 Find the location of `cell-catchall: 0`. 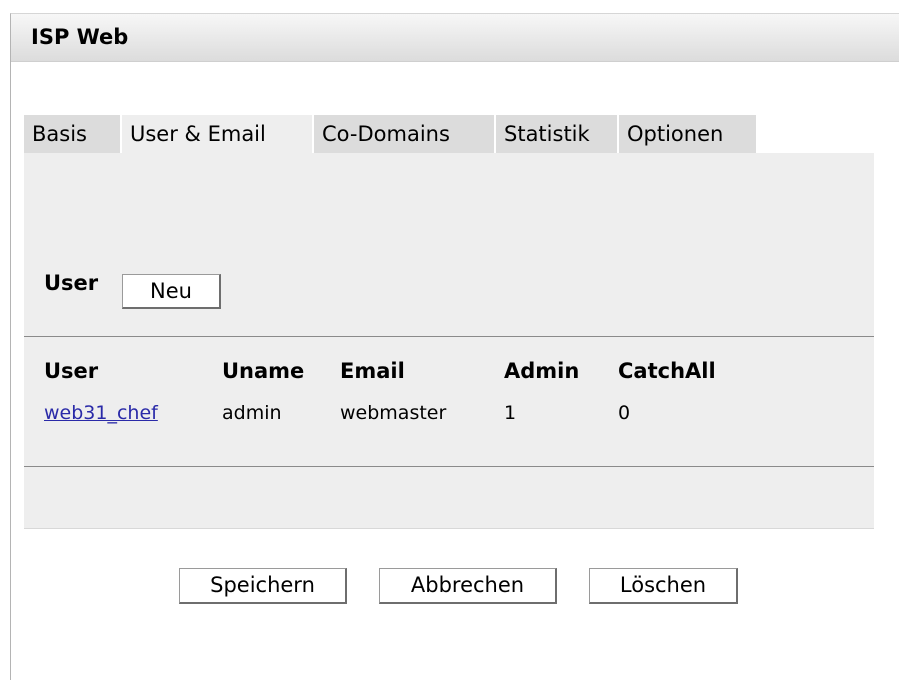

cell-catchall: 0 is located at coordinates (624, 413).